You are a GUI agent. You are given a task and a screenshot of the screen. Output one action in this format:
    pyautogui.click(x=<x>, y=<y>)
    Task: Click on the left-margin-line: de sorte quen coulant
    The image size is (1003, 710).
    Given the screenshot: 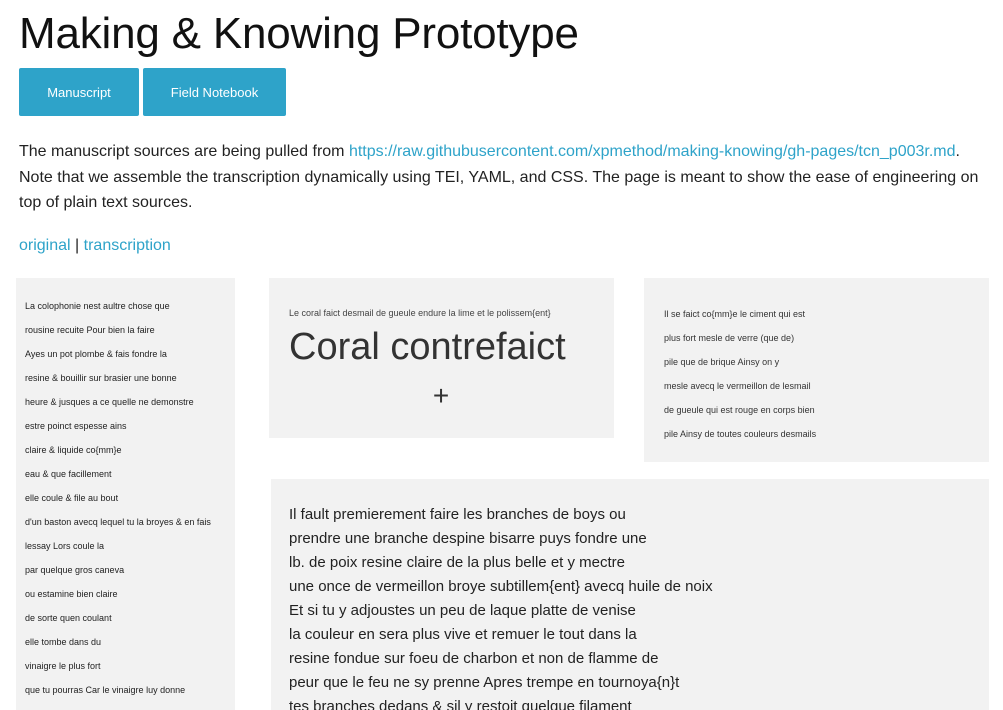 What is the action you would take?
    pyautogui.click(x=68, y=618)
    